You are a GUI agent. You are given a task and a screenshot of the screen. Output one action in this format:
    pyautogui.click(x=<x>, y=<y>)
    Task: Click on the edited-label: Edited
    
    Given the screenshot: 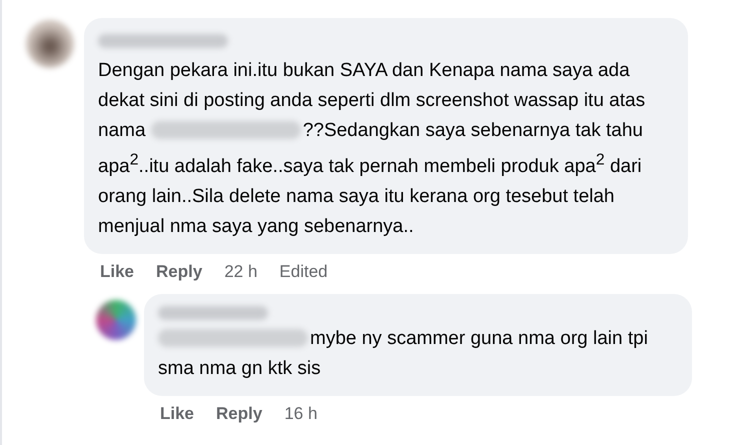 What is the action you would take?
    pyautogui.click(x=303, y=272)
    